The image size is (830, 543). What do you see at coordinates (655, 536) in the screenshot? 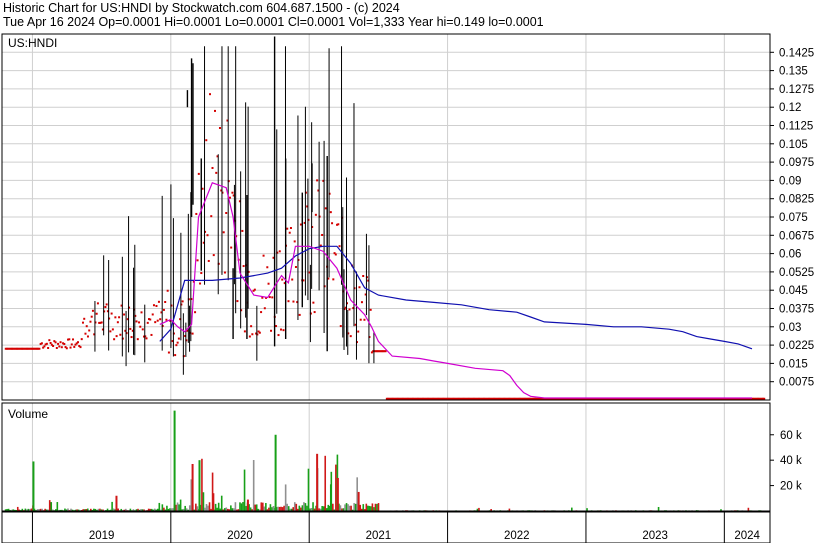
I see `time-tick-label: 2023` at bounding box center [655, 536].